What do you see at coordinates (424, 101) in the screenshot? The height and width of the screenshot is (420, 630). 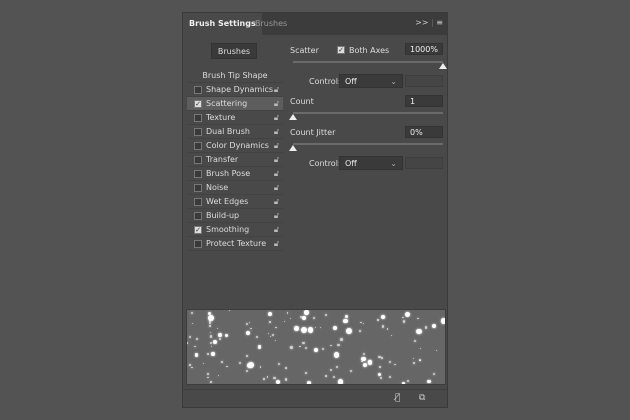 I see `count-input: 1` at bounding box center [424, 101].